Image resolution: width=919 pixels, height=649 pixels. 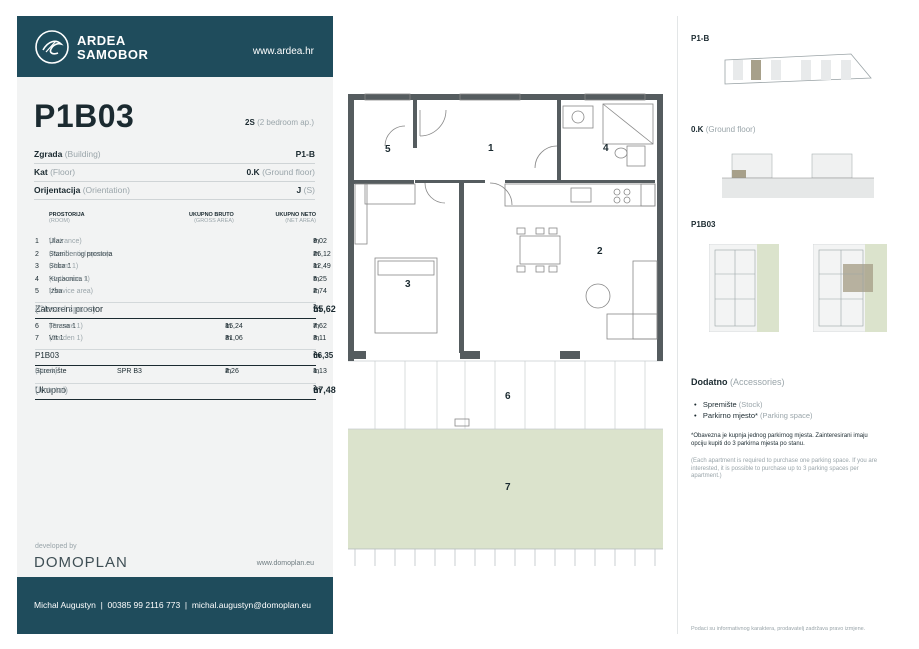 What do you see at coordinates (322, 267) in the screenshot?
I see `row-net: 12,49 m2` at bounding box center [322, 267].